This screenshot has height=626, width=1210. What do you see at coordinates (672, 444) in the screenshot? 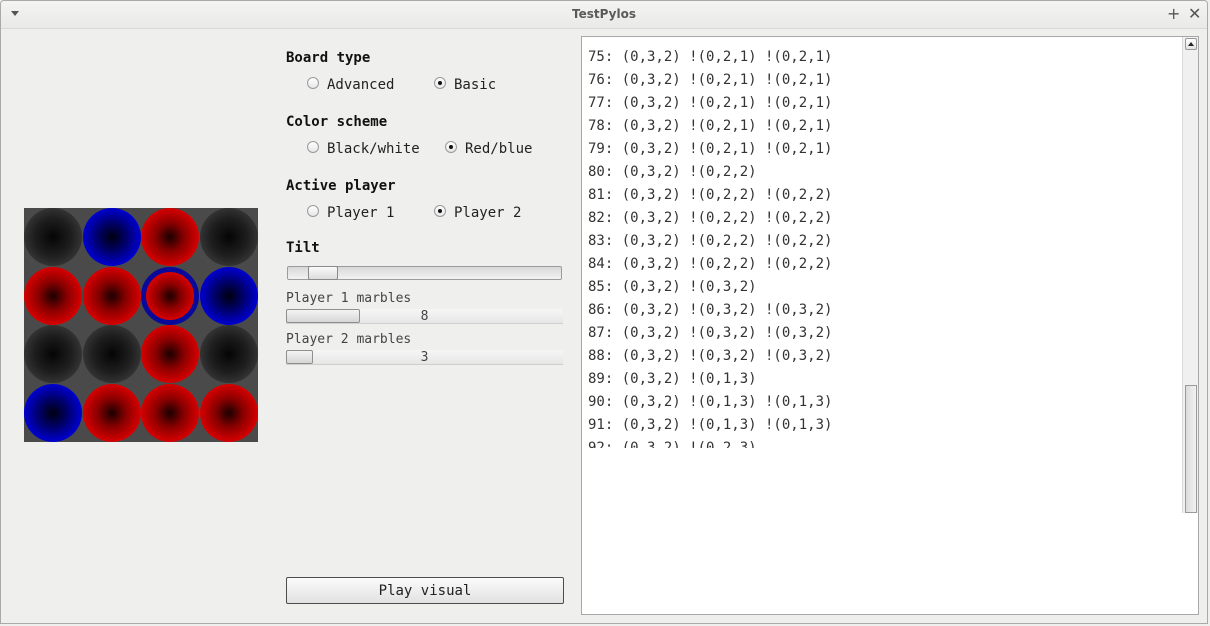
I see `log-line: 92: (0,3,2) !(0,2,3)` at bounding box center [672, 444].